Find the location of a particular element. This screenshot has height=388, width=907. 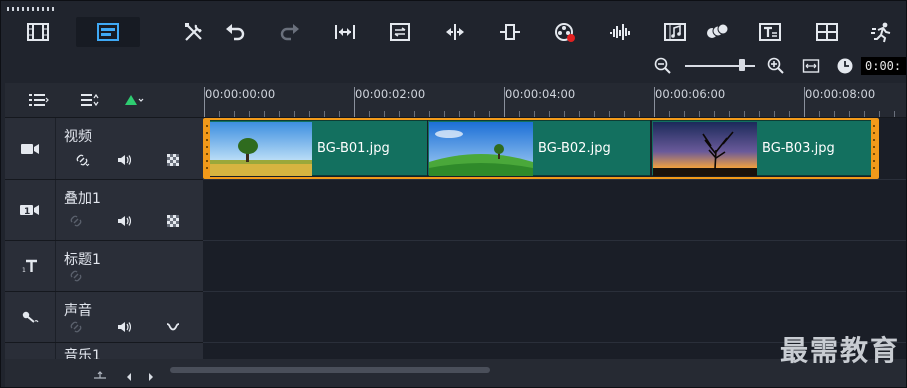

multi-camera-button is located at coordinates (827, 32).